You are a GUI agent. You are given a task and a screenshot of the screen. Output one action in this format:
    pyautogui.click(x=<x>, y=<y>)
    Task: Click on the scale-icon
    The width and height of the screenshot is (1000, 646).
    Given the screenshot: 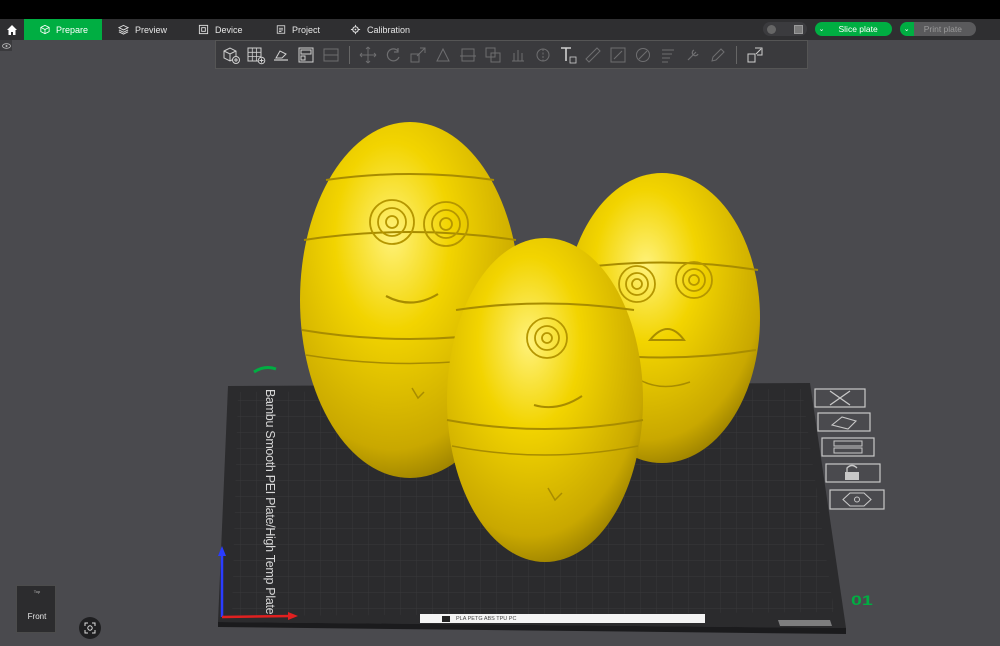 What is the action you would take?
    pyautogui.click(x=418, y=54)
    